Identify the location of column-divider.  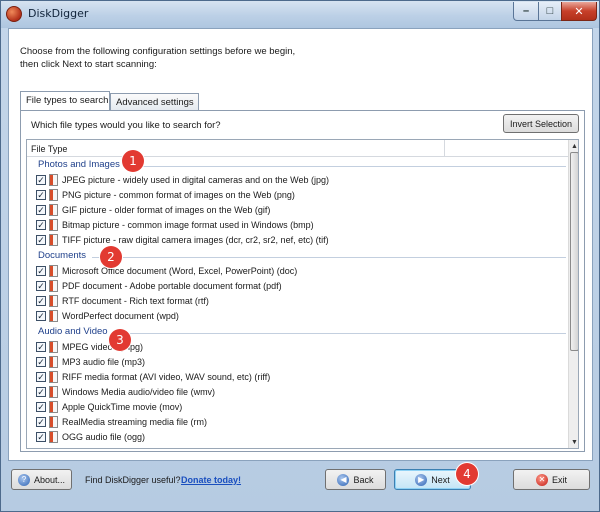
(444, 148).